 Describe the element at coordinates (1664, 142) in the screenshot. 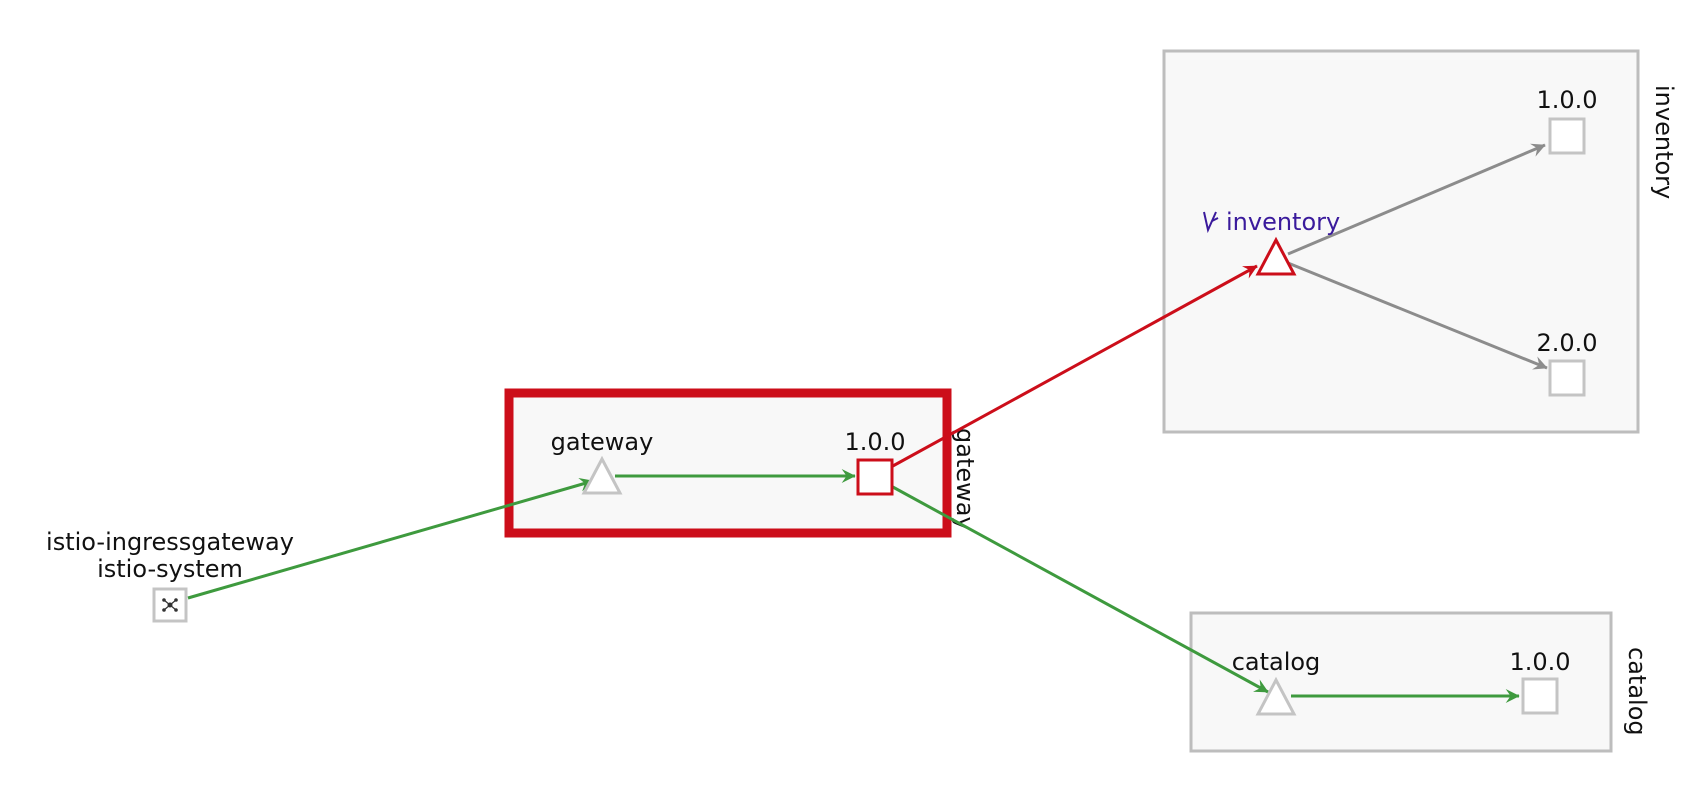

I see `inventory-box-label: inventory` at that location.